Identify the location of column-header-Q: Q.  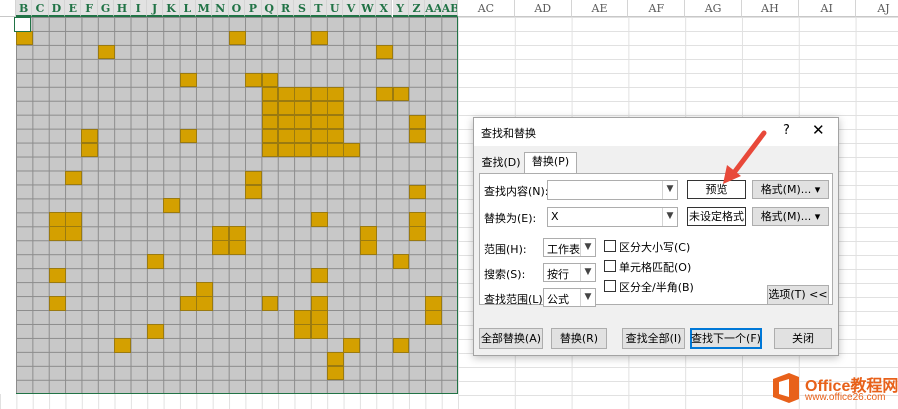
(269, 8).